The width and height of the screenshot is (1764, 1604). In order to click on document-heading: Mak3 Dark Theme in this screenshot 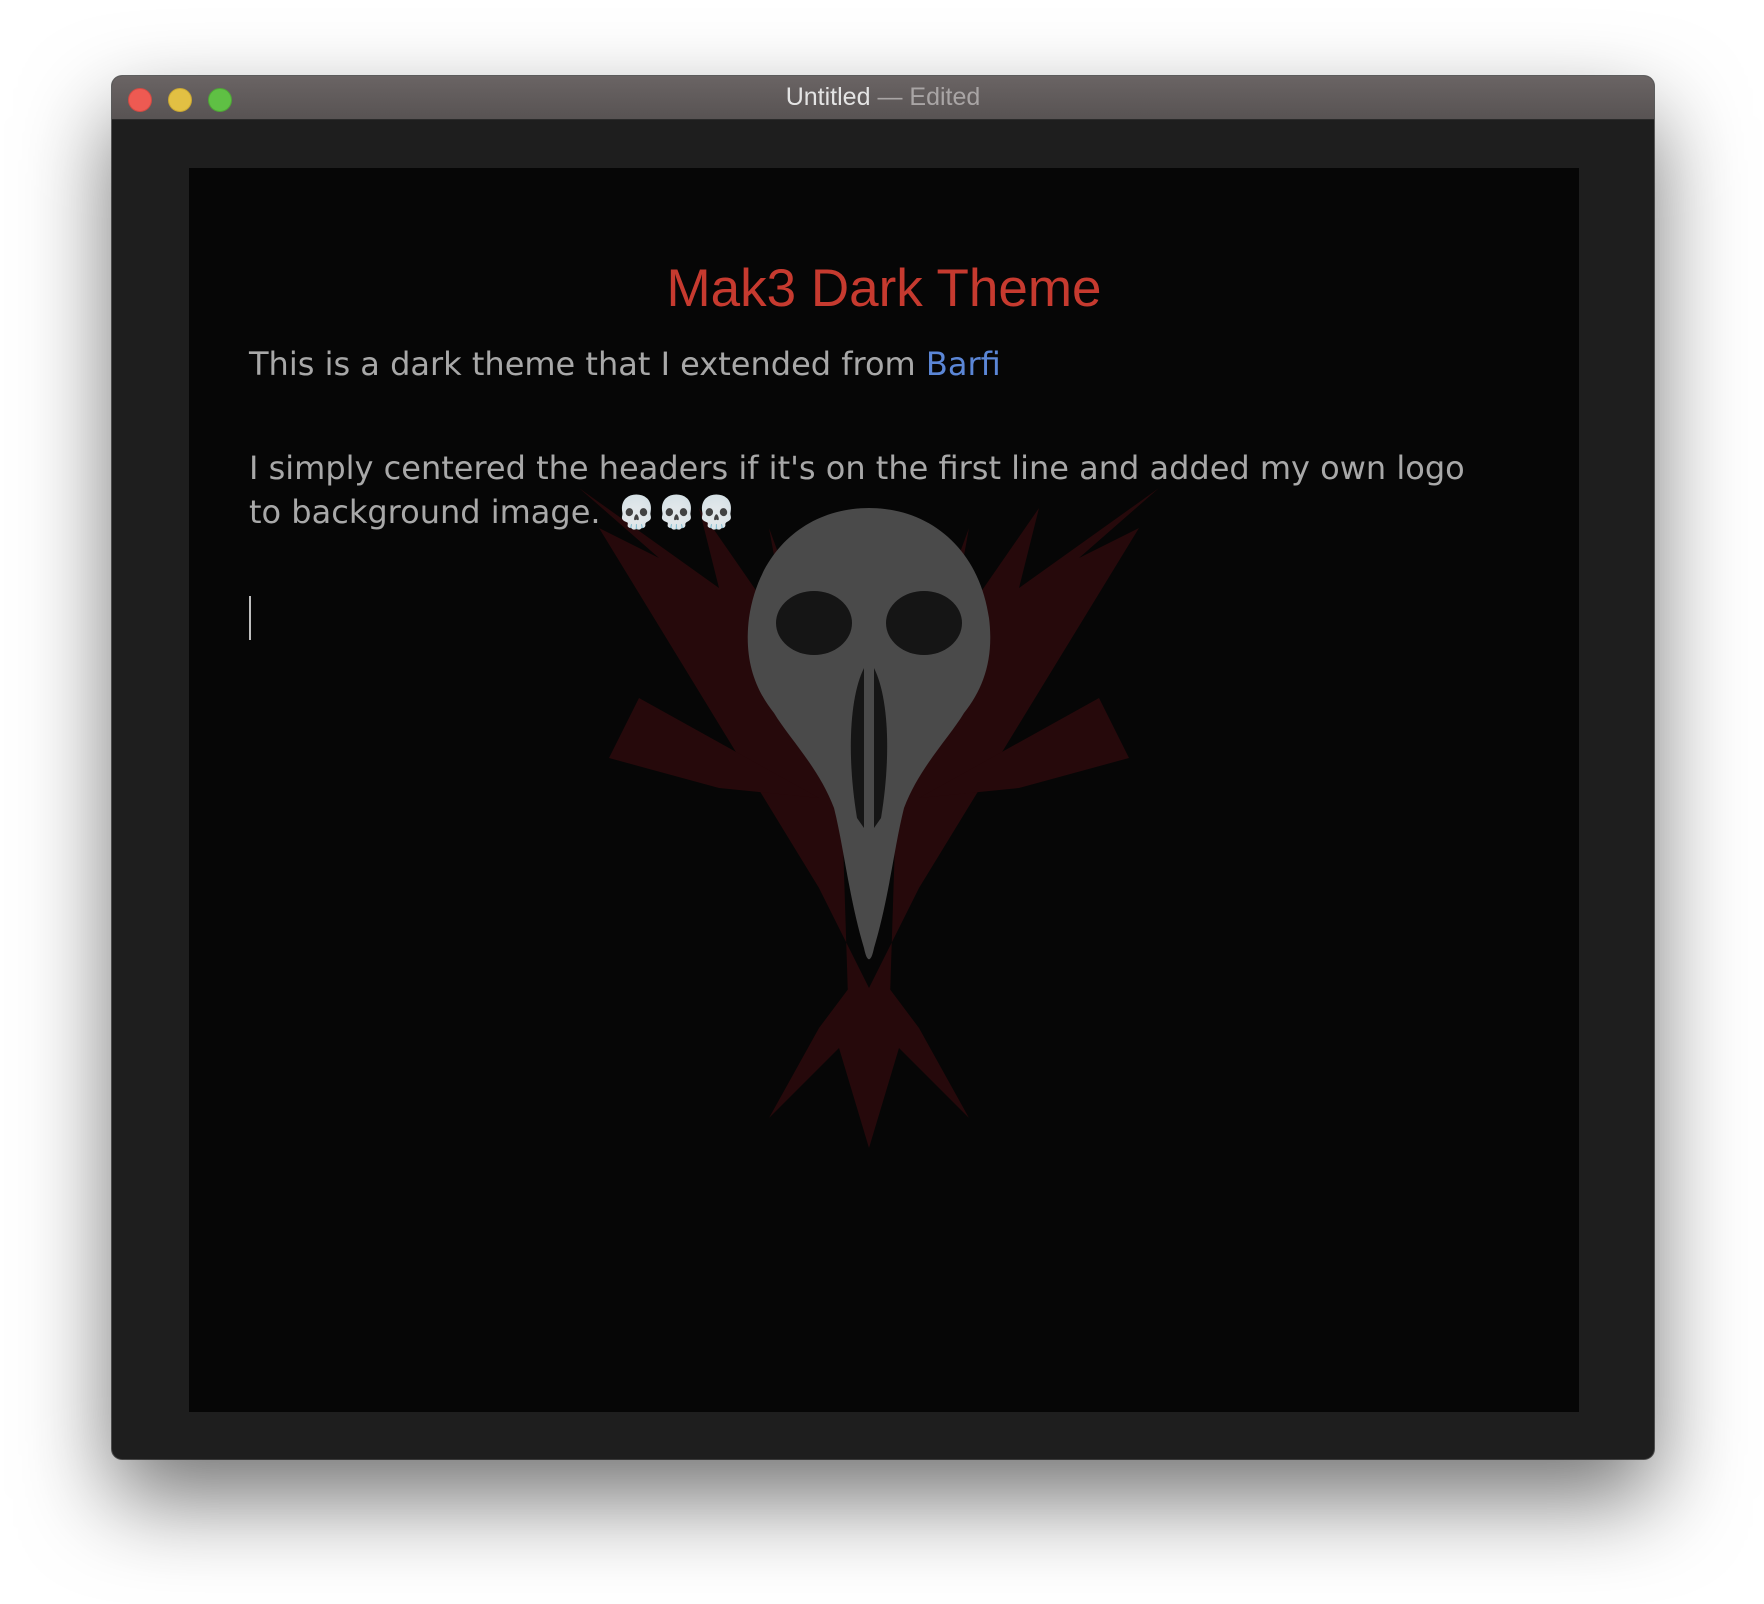, I will do `click(884, 288)`.